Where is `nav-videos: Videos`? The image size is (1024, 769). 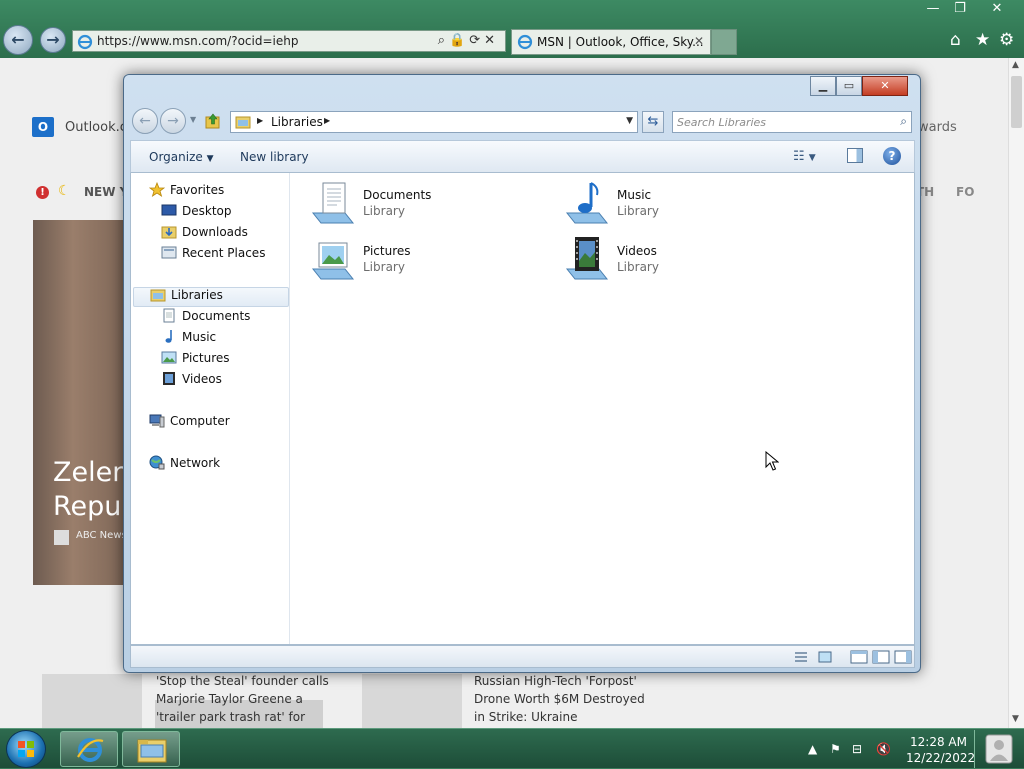
nav-videos: Videos is located at coordinates (191, 382).